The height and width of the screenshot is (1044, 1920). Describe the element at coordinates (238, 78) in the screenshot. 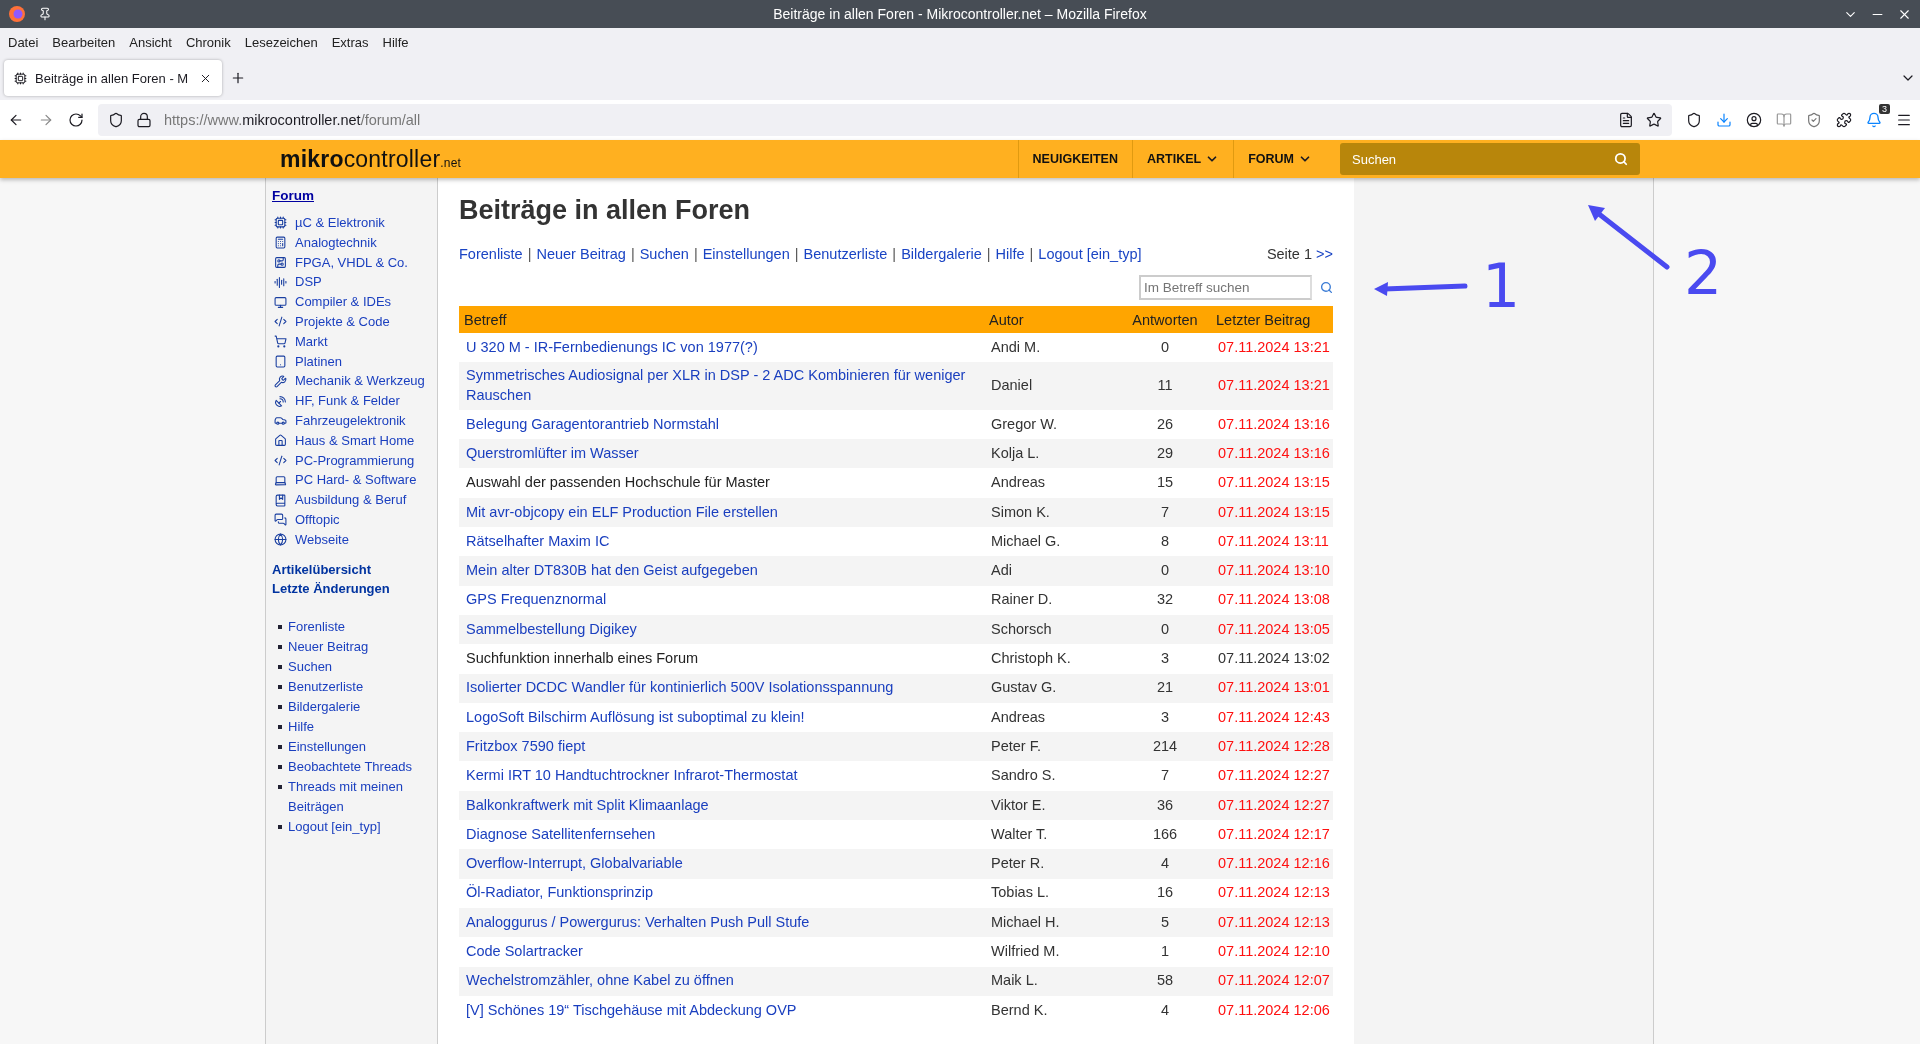

I see `new-tab-icon` at that location.